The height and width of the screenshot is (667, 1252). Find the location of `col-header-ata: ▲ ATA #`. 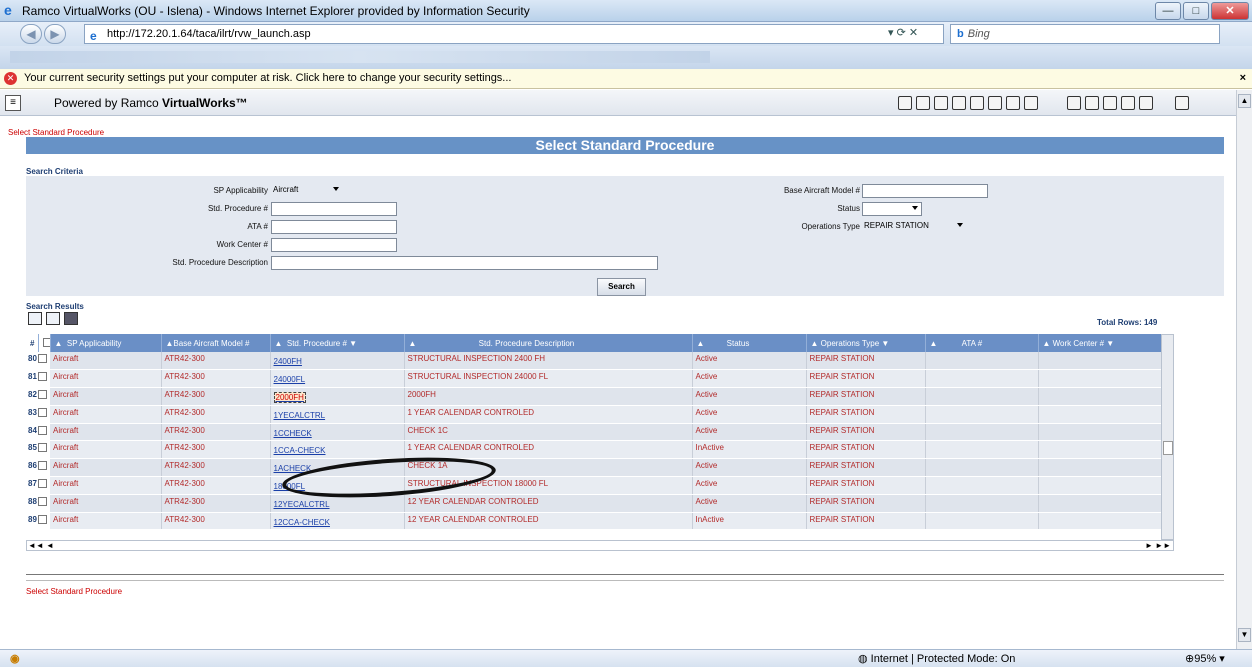

col-header-ata: ▲ ATA # is located at coordinates (982, 343).